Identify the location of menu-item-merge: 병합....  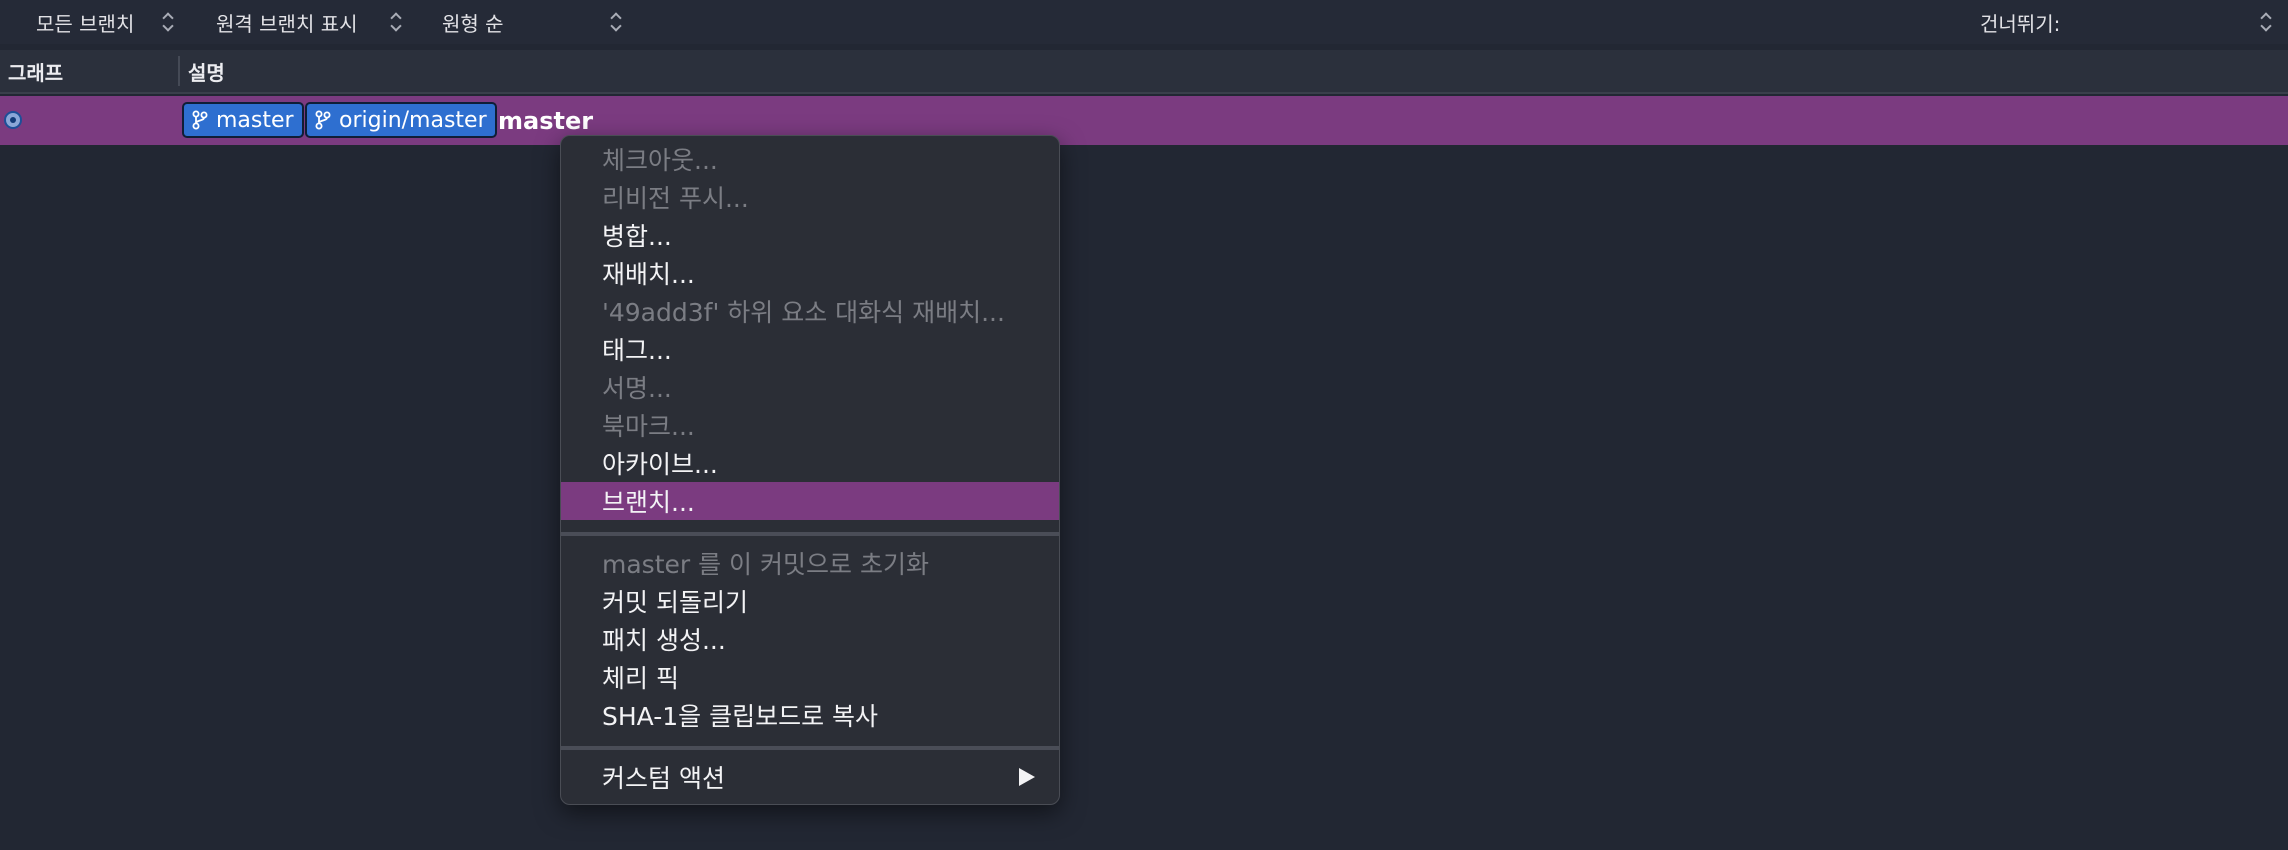
(810, 235).